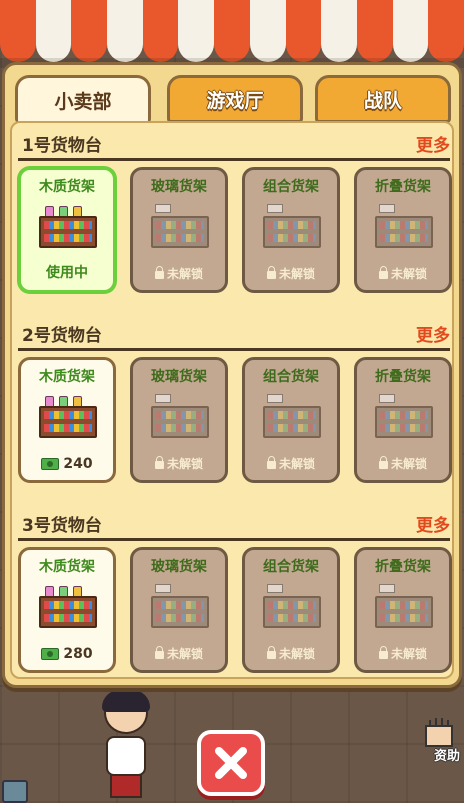 Image resolution: width=464 pixels, height=803 pixels. I want to click on close-icon, so click(231, 763).